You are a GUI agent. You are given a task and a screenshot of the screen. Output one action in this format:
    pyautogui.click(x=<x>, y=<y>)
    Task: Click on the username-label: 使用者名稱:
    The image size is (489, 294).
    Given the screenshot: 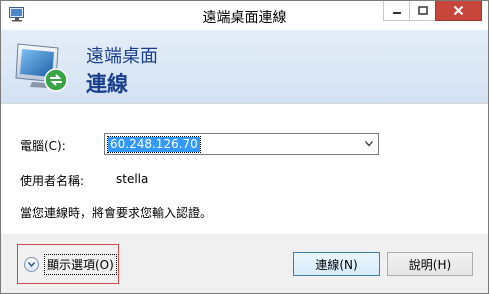 What is the action you would take?
    pyautogui.click(x=52, y=181)
    